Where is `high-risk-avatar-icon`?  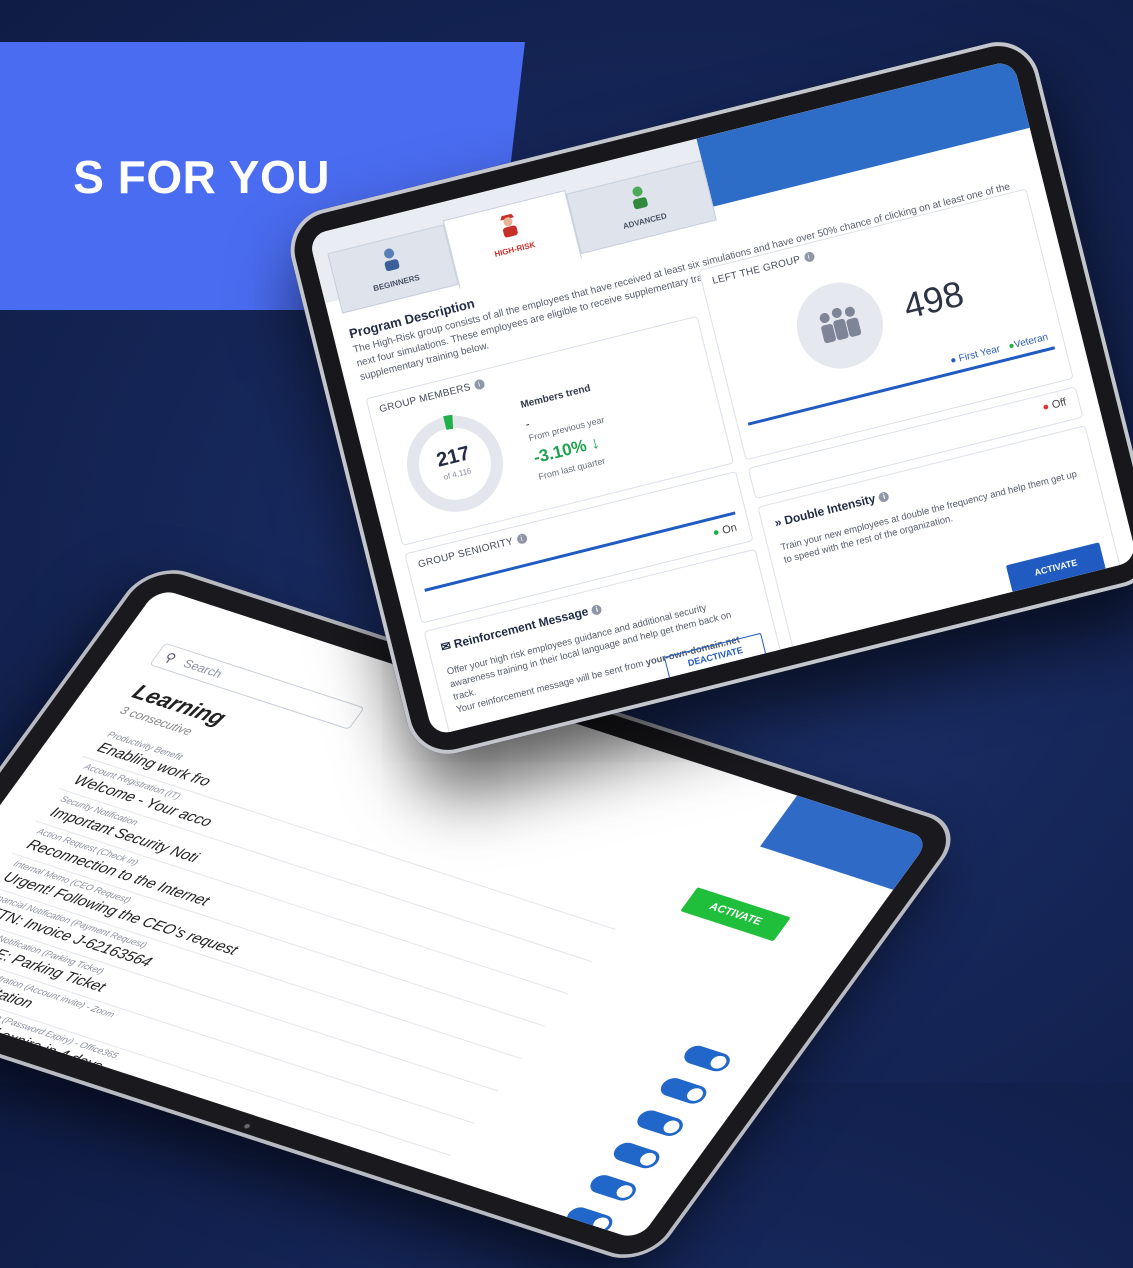
high-risk-avatar-icon is located at coordinates (509, 225).